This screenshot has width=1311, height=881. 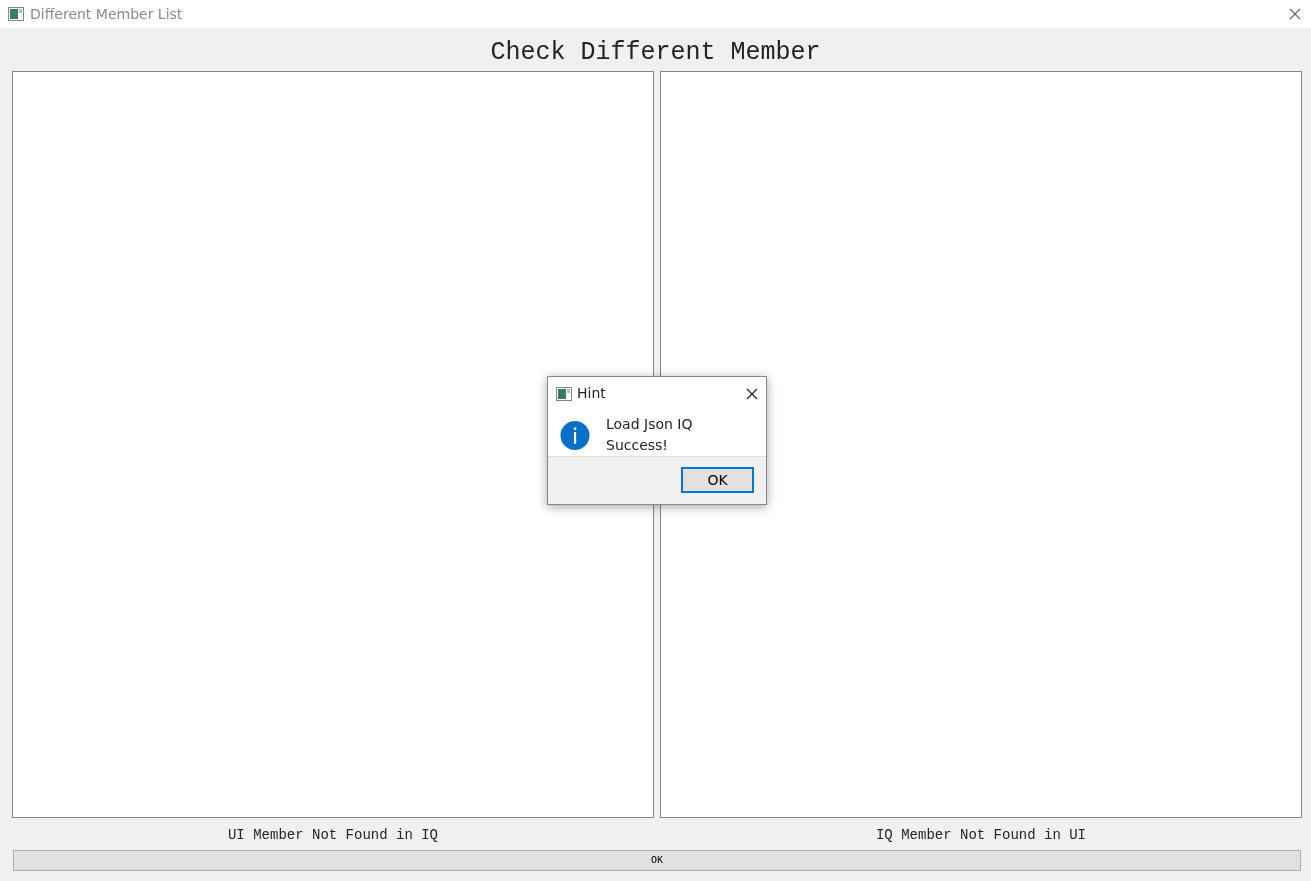 I want to click on list-label: IQ Member Not Found in UI, so click(x=980, y=835).